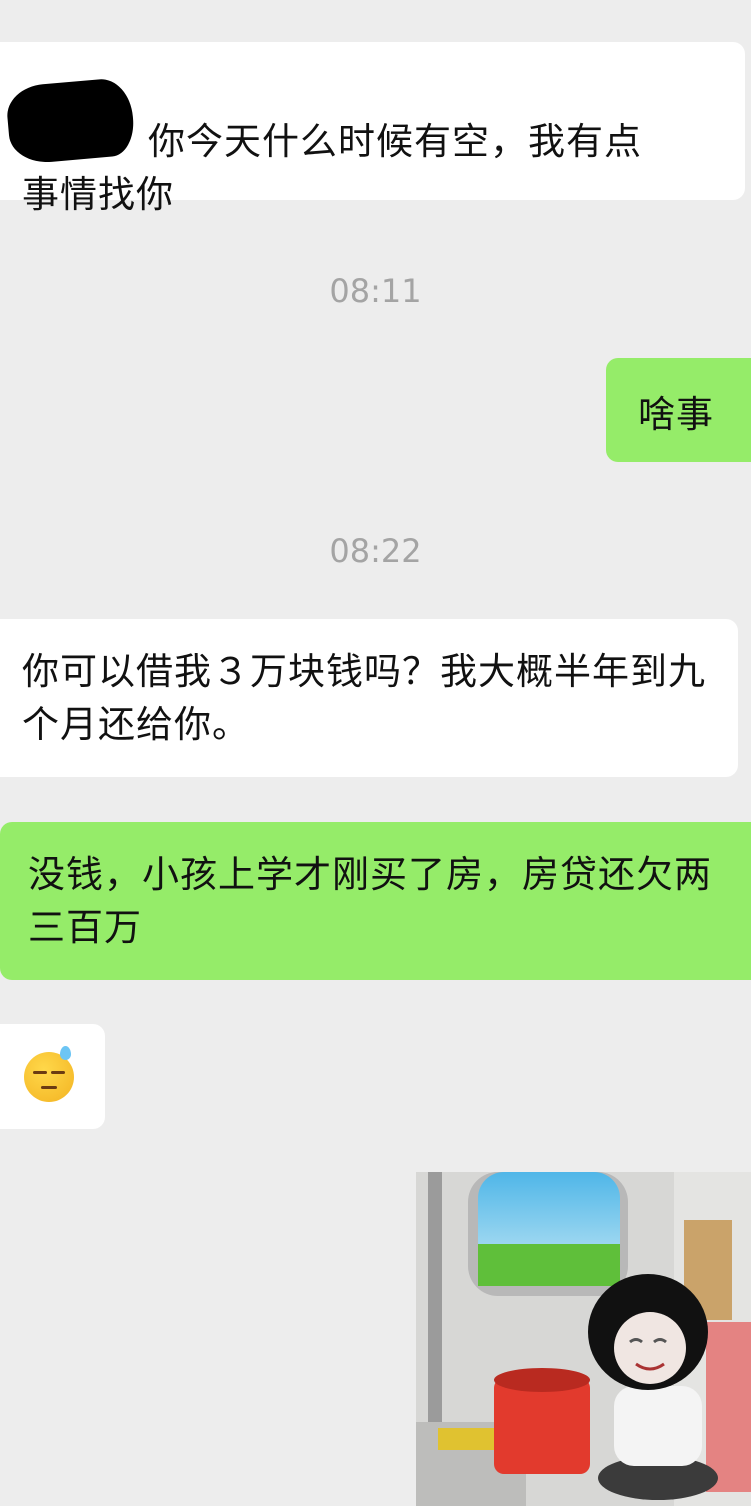 This screenshot has width=751, height=1506. I want to click on meme-sticker-image, so click(583, 1339).